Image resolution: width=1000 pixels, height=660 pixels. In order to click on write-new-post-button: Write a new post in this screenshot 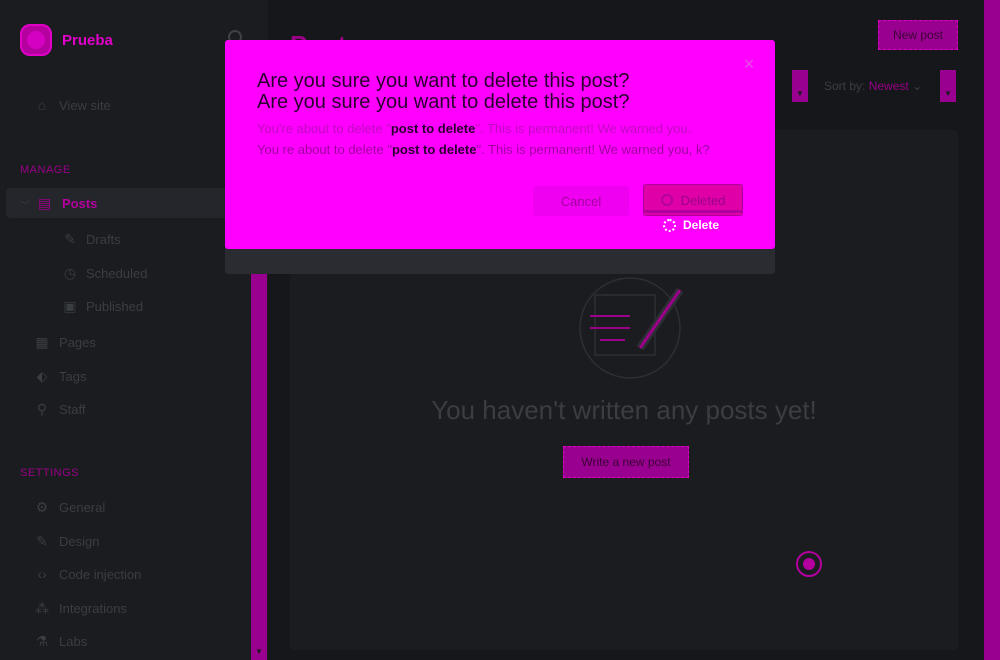, I will do `click(626, 462)`.